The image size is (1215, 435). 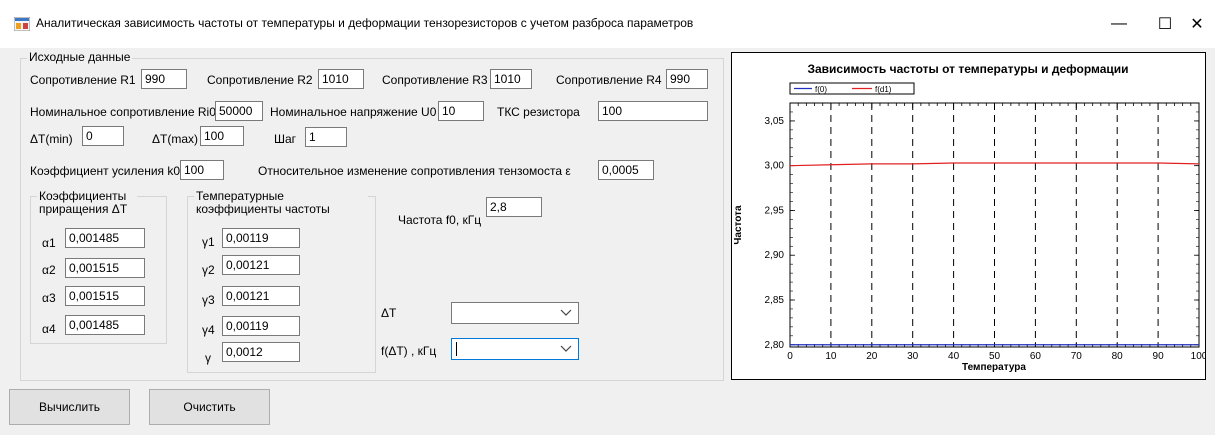 I want to click on y-tick-label: 2,80, so click(x=775, y=345).